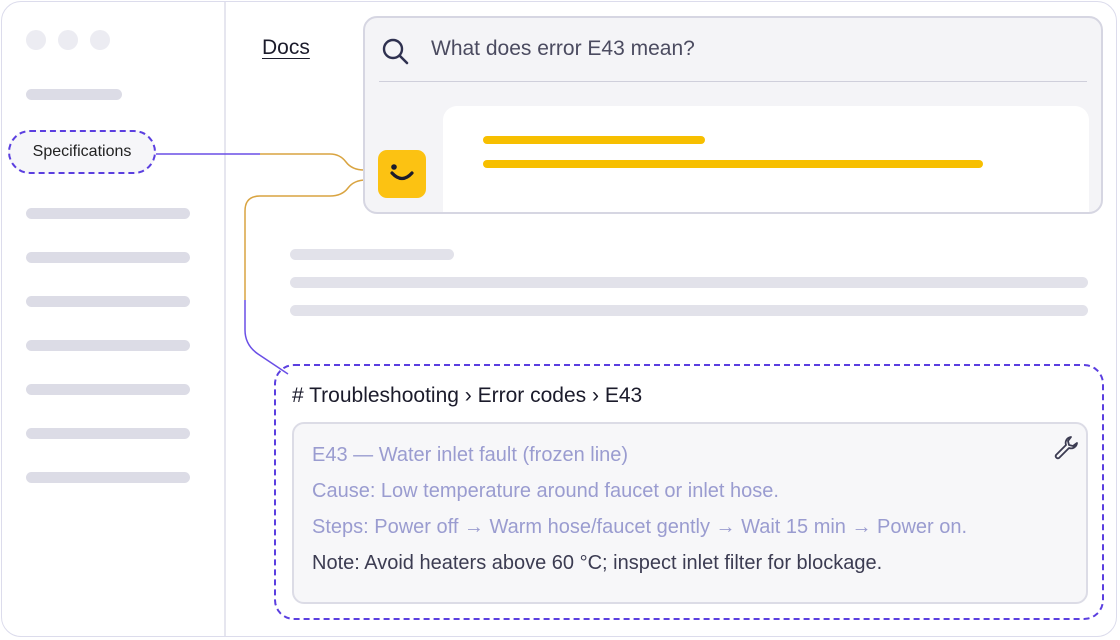 The height and width of the screenshot is (640, 1120). Describe the element at coordinates (266, 337) in the screenshot. I see `connector-bot-to-result-purple` at that location.